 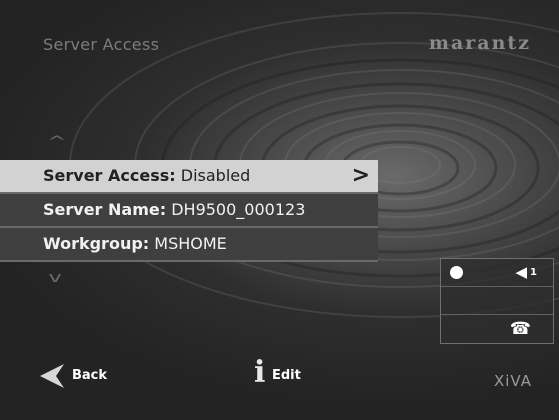 I want to click on menu-item-server-name: Server Name: DH9500_000123, so click(x=189, y=211).